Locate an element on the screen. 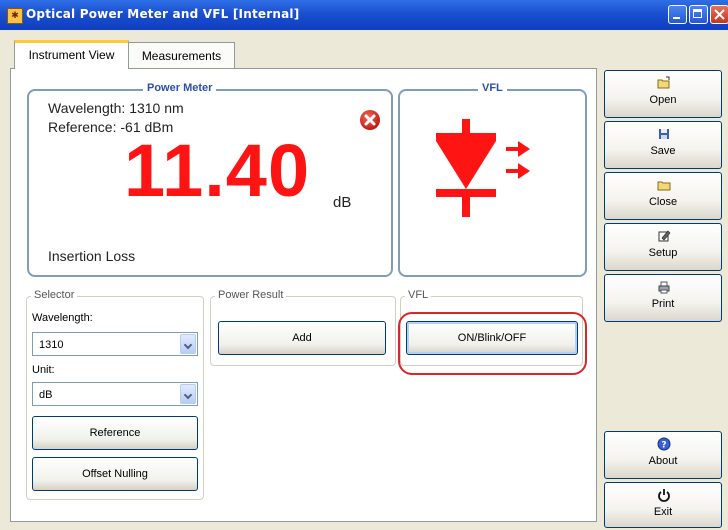  title-bar: ✱ Optical Power Meter and VFL [Internal] is located at coordinates (364, 15).